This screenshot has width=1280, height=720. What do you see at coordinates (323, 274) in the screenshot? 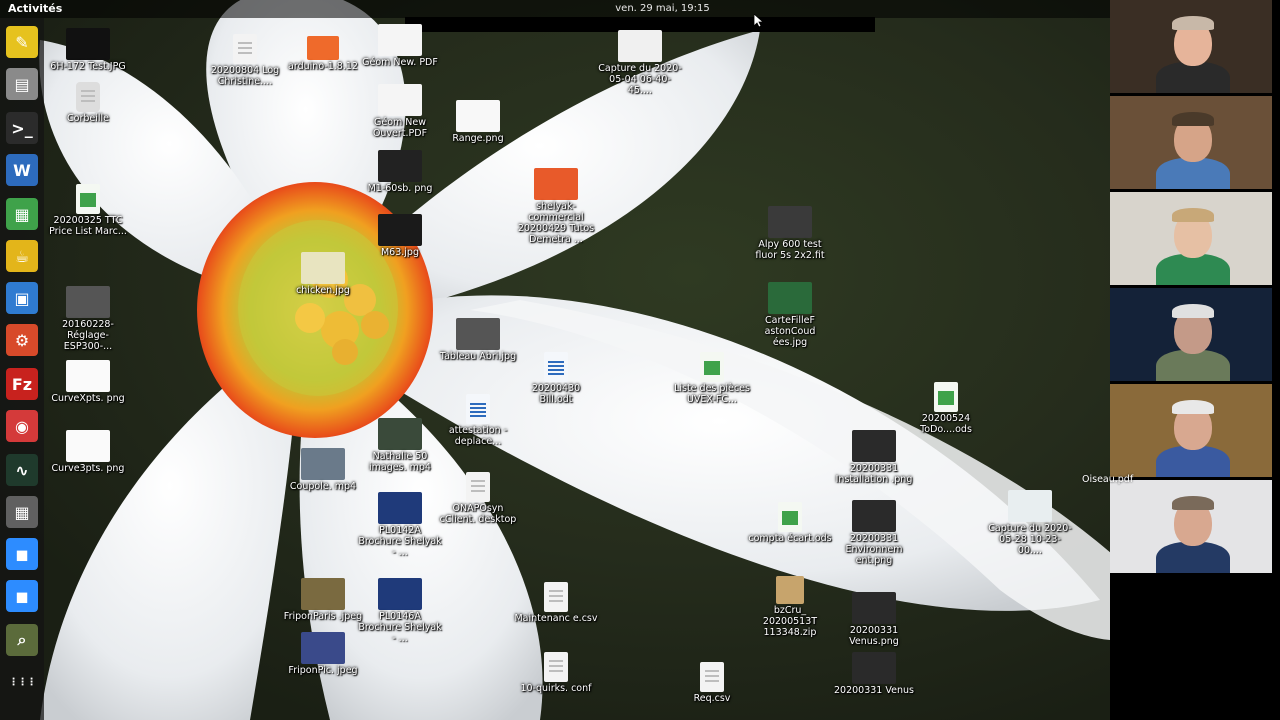
I see `desktop-icon: chicken.jpg` at bounding box center [323, 274].